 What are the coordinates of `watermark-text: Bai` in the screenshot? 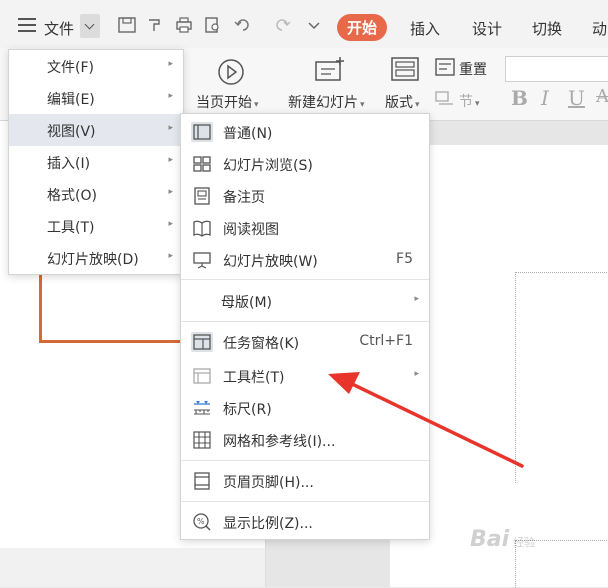 It's located at (490, 539).